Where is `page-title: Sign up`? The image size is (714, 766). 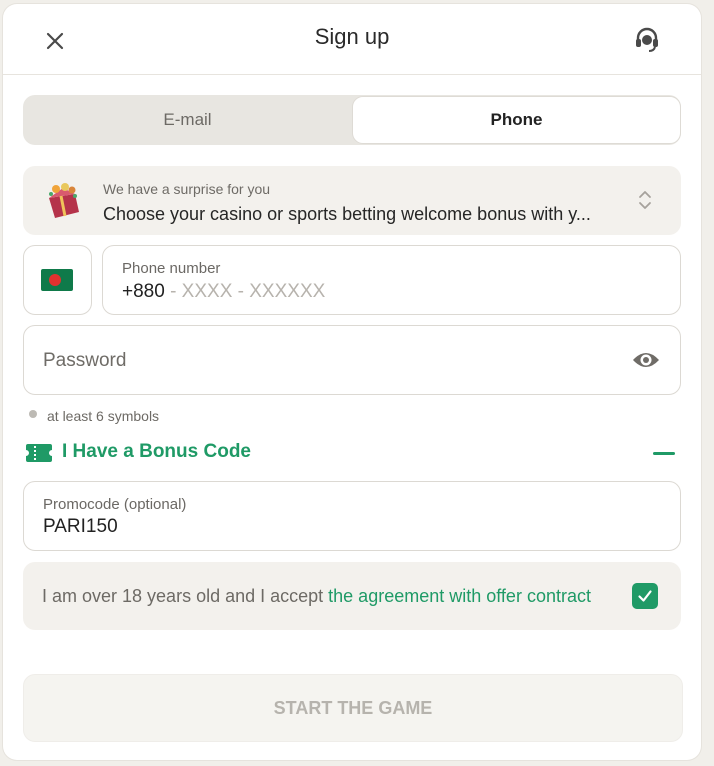
page-title: Sign up is located at coordinates (352, 36).